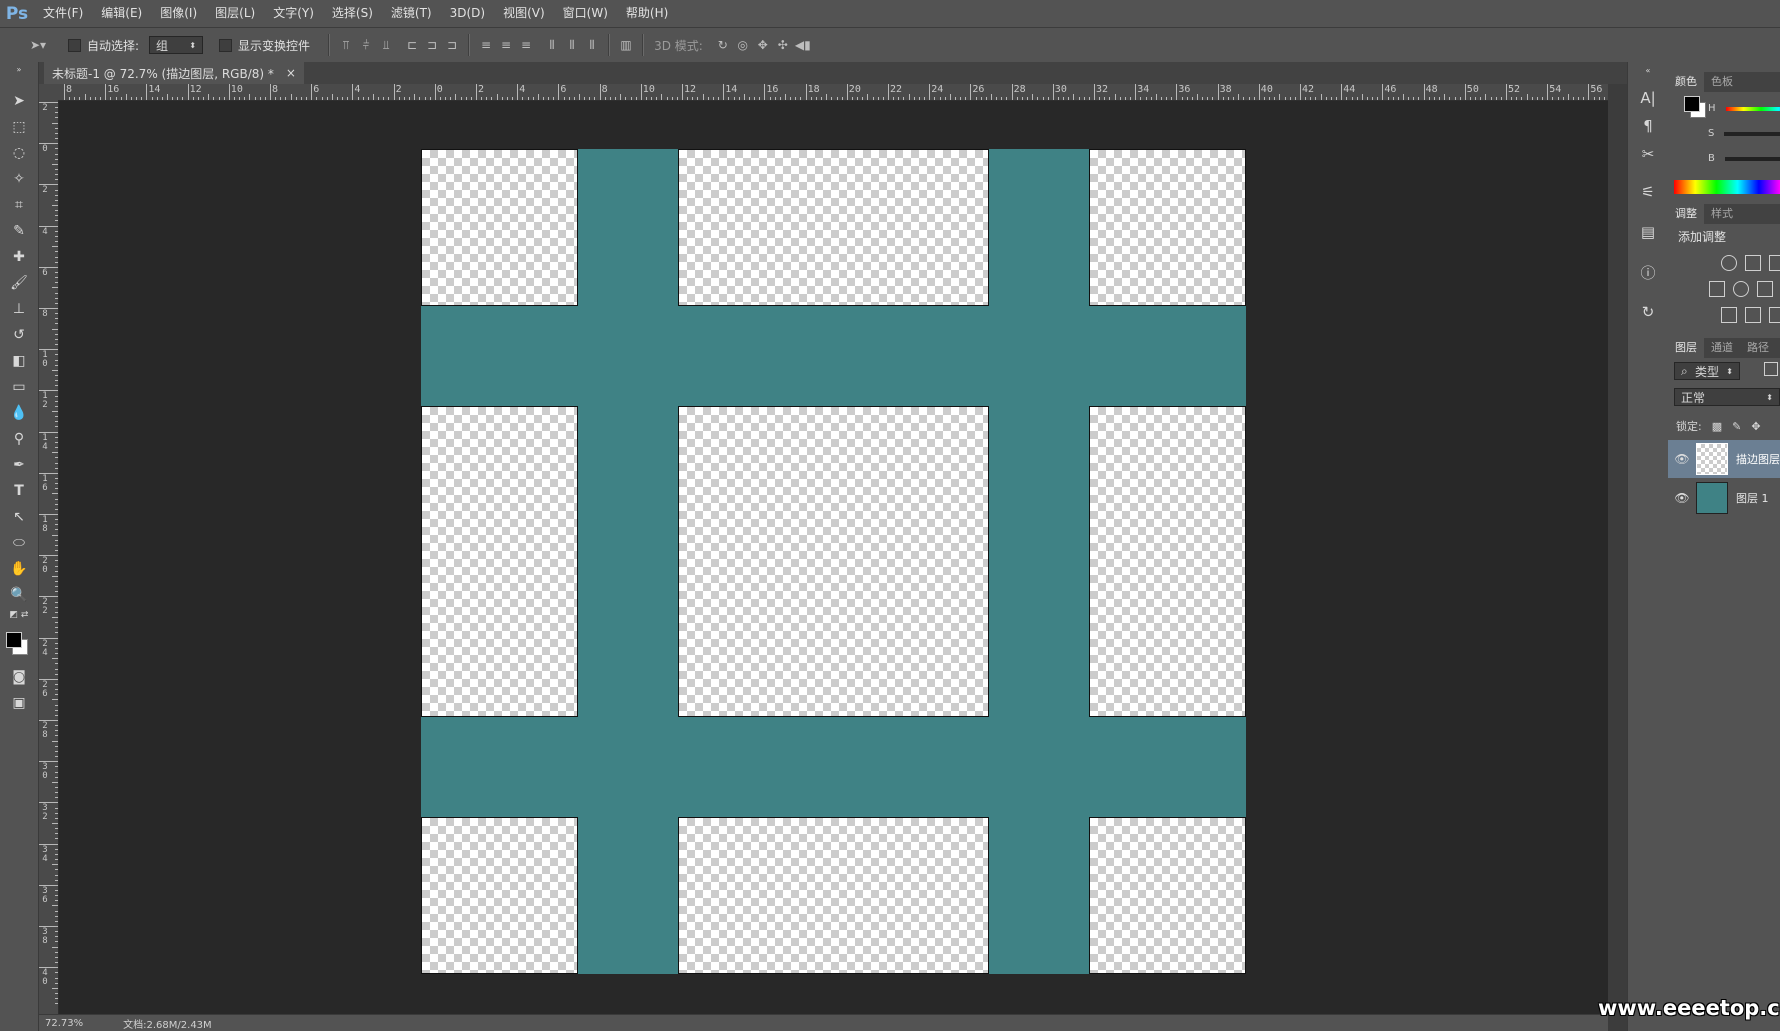 This screenshot has width=1780, height=1031. What do you see at coordinates (1722, 214) in the screenshot?
I see `tab-styles: 样式` at bounding box center [1722, 214].